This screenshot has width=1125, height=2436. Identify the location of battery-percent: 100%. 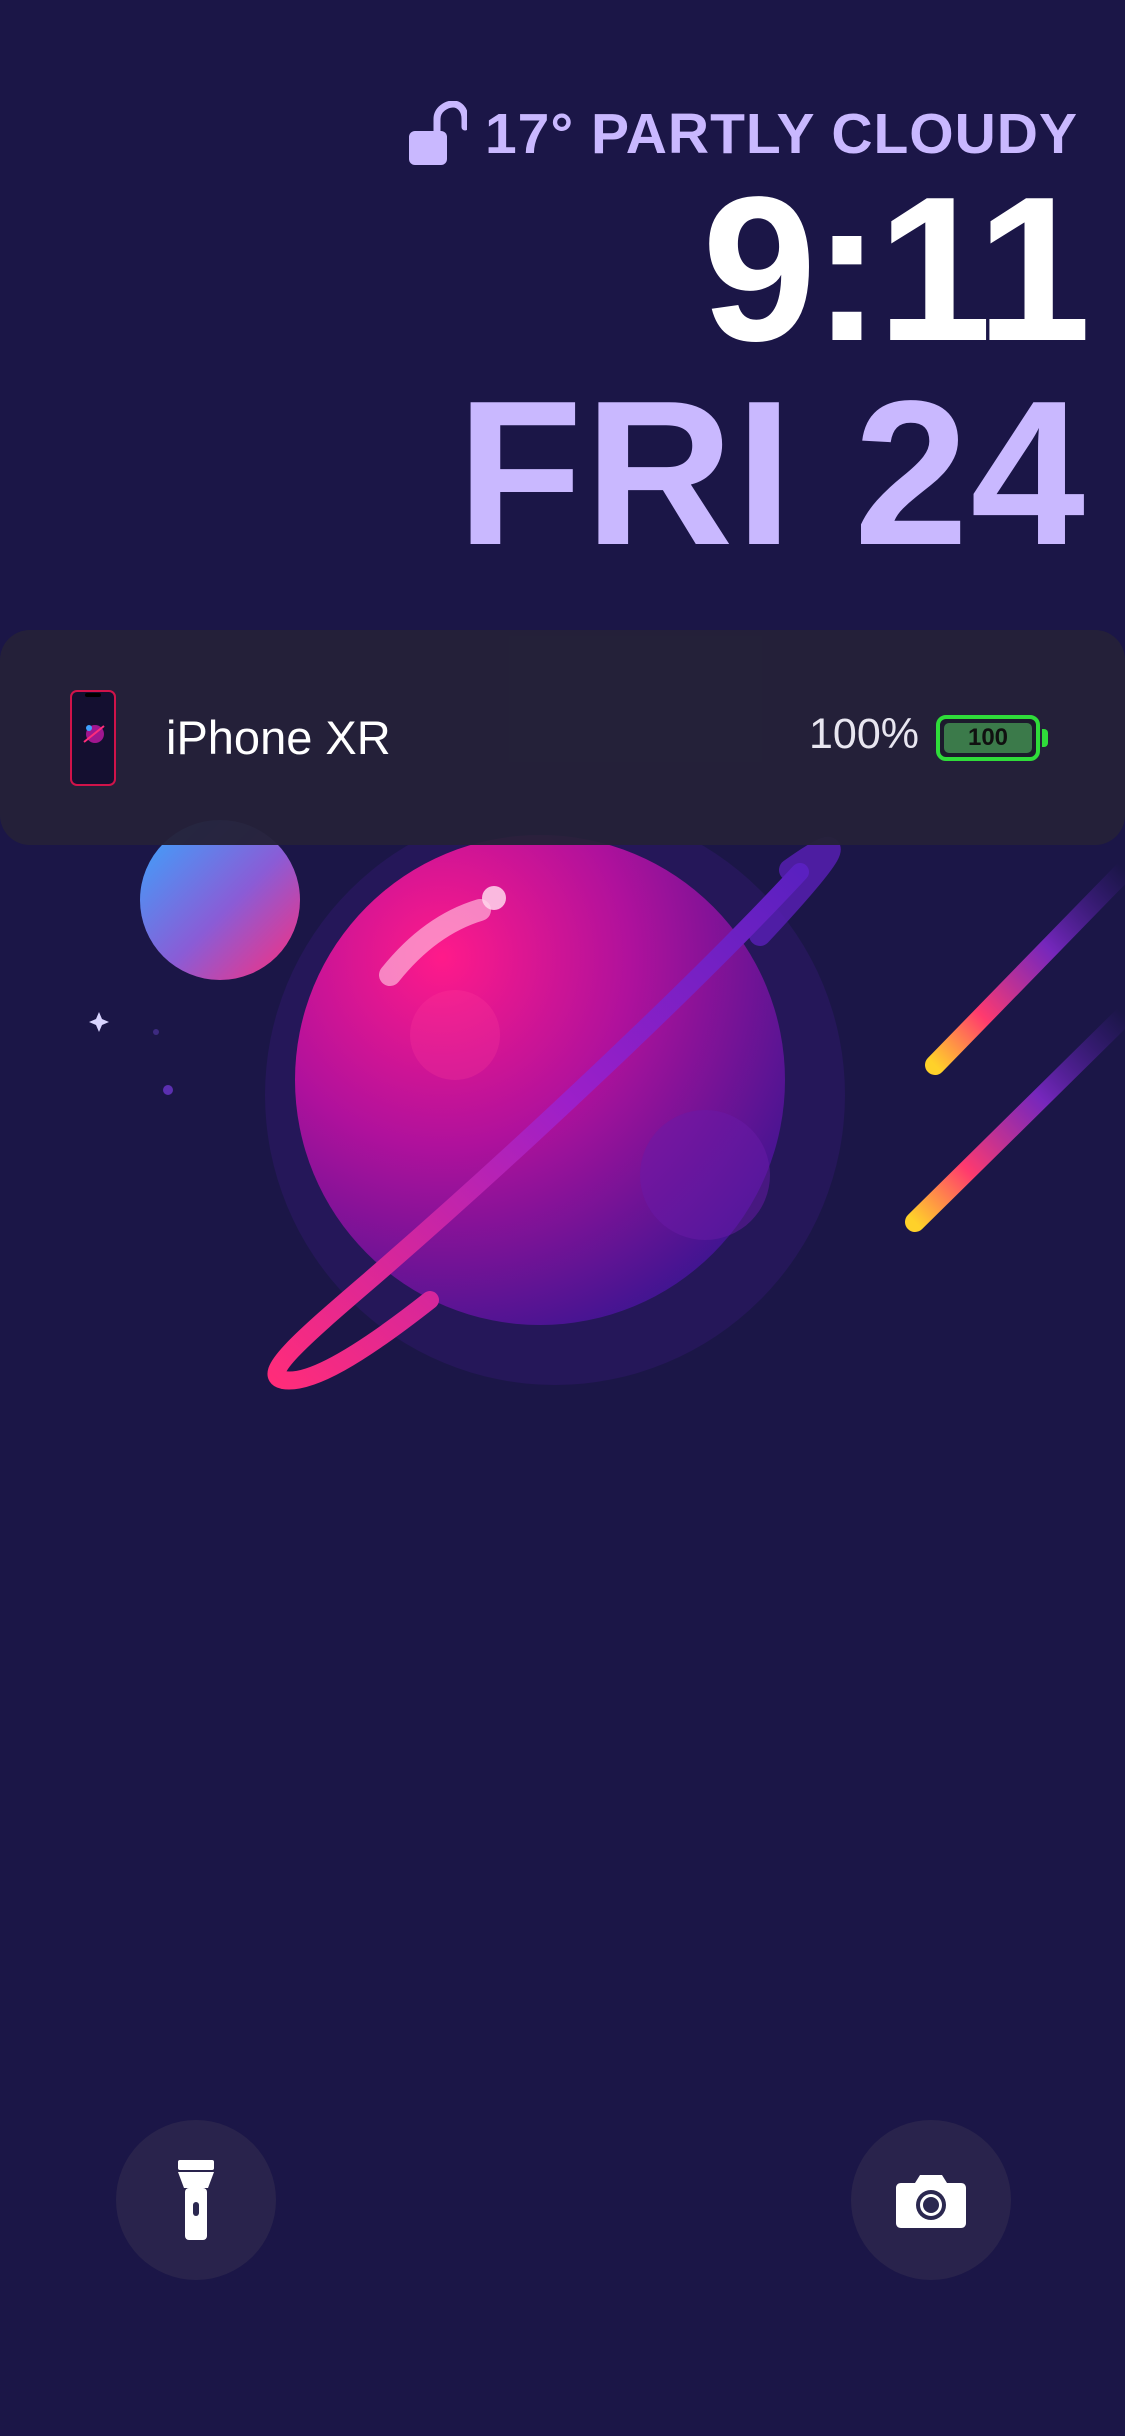
(864, 734).